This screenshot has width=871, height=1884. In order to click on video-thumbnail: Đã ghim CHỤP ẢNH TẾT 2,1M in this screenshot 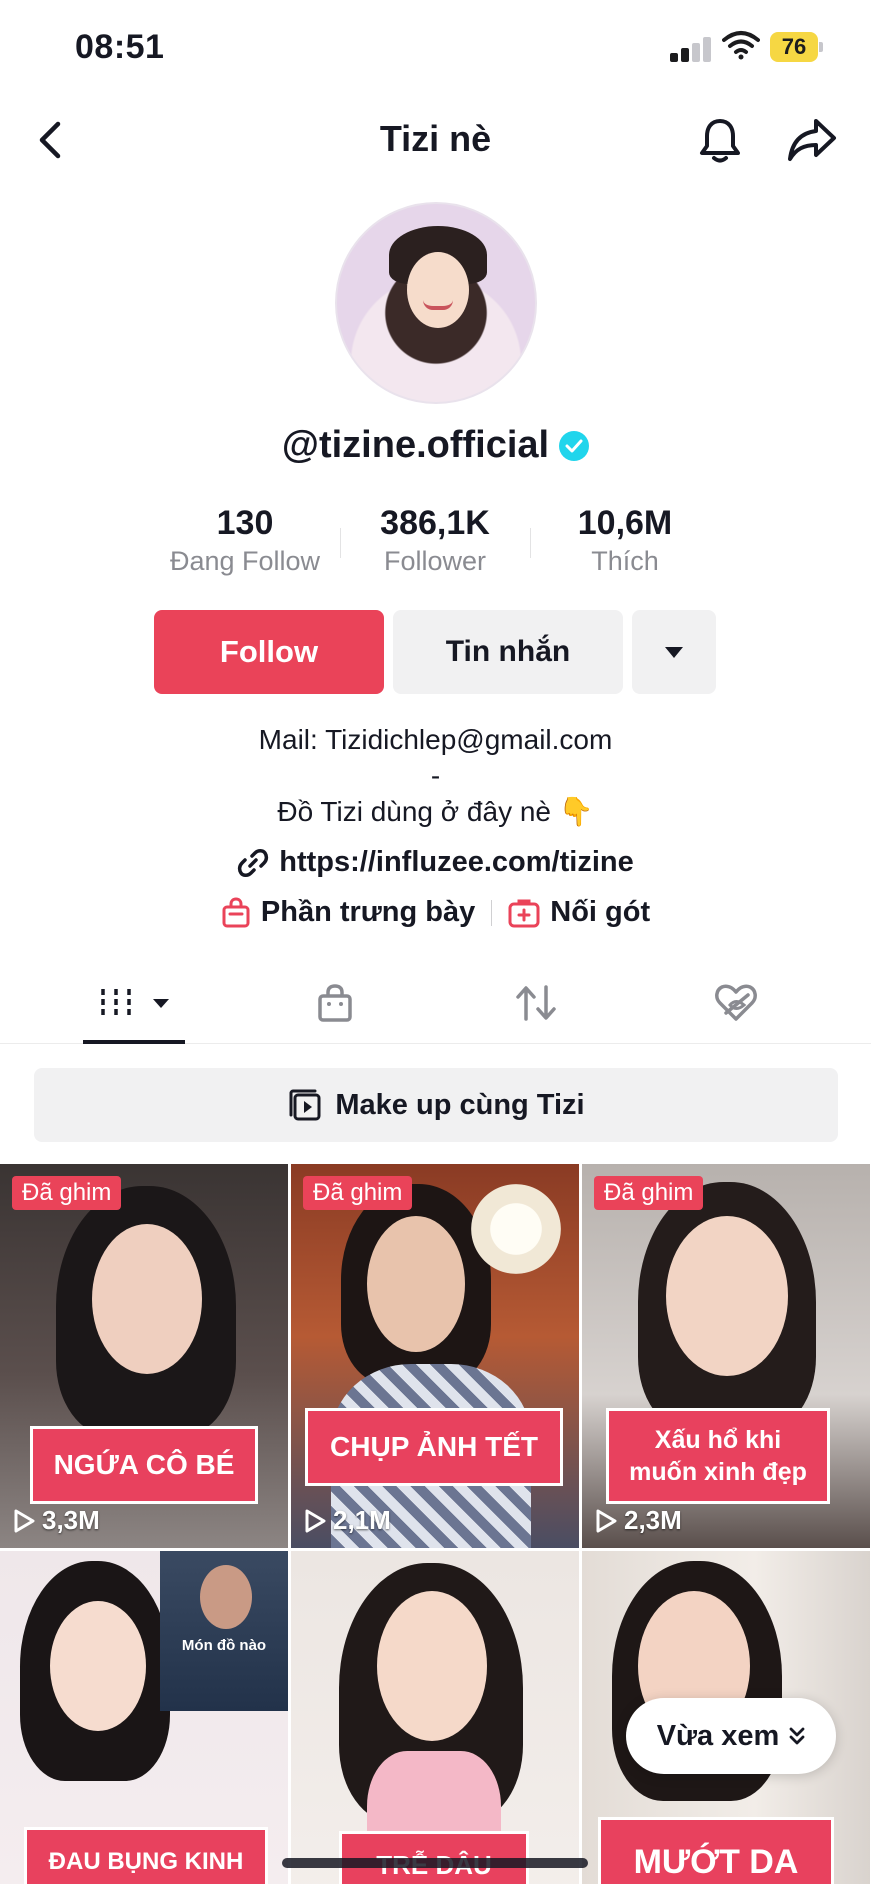, I will do `click(435, 1356)`.